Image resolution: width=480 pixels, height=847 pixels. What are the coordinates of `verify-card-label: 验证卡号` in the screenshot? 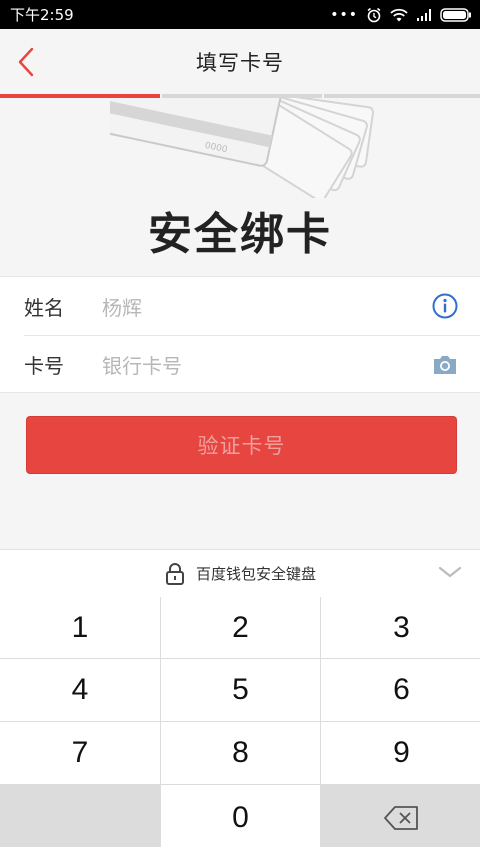 It's located at (241, 446).